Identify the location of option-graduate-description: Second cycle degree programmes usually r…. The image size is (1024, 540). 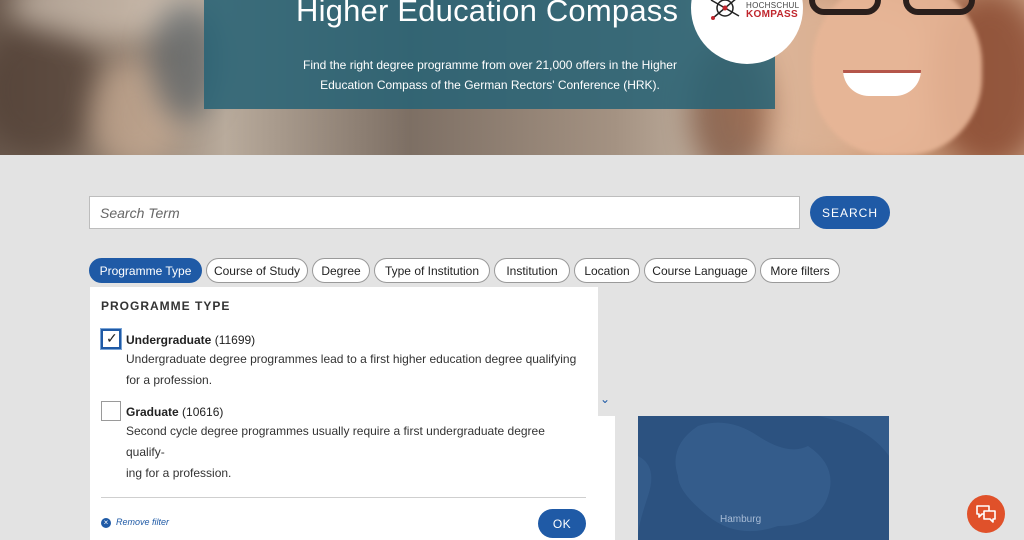
(356, 452).